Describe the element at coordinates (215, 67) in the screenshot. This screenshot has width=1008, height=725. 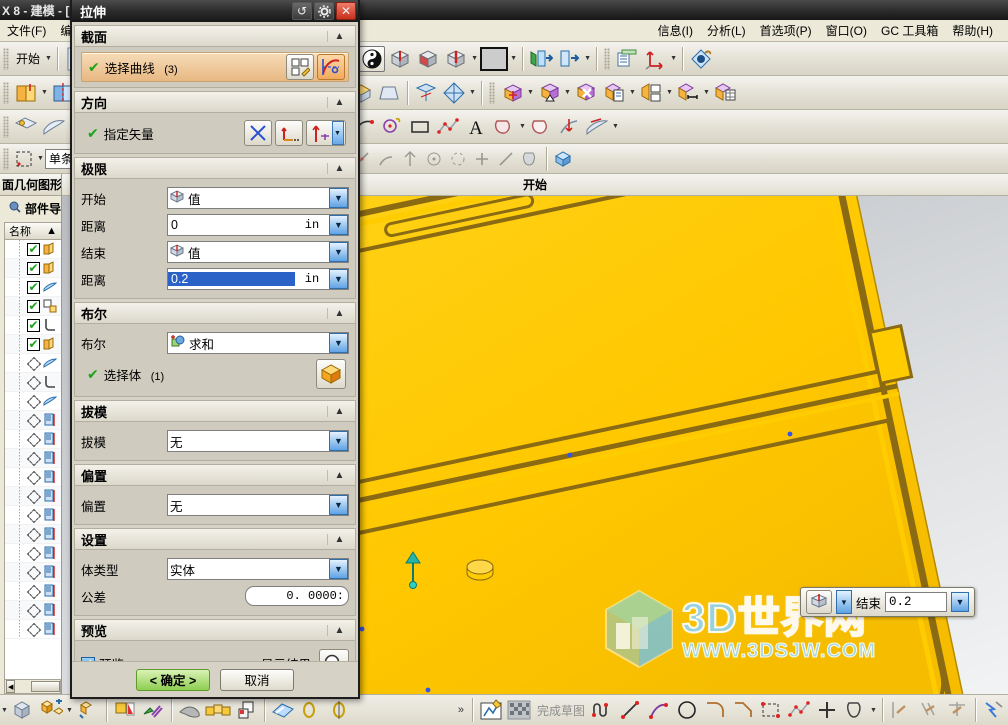
I see `select-curve-row: ✔ 选择曲线 (3)` at that location.